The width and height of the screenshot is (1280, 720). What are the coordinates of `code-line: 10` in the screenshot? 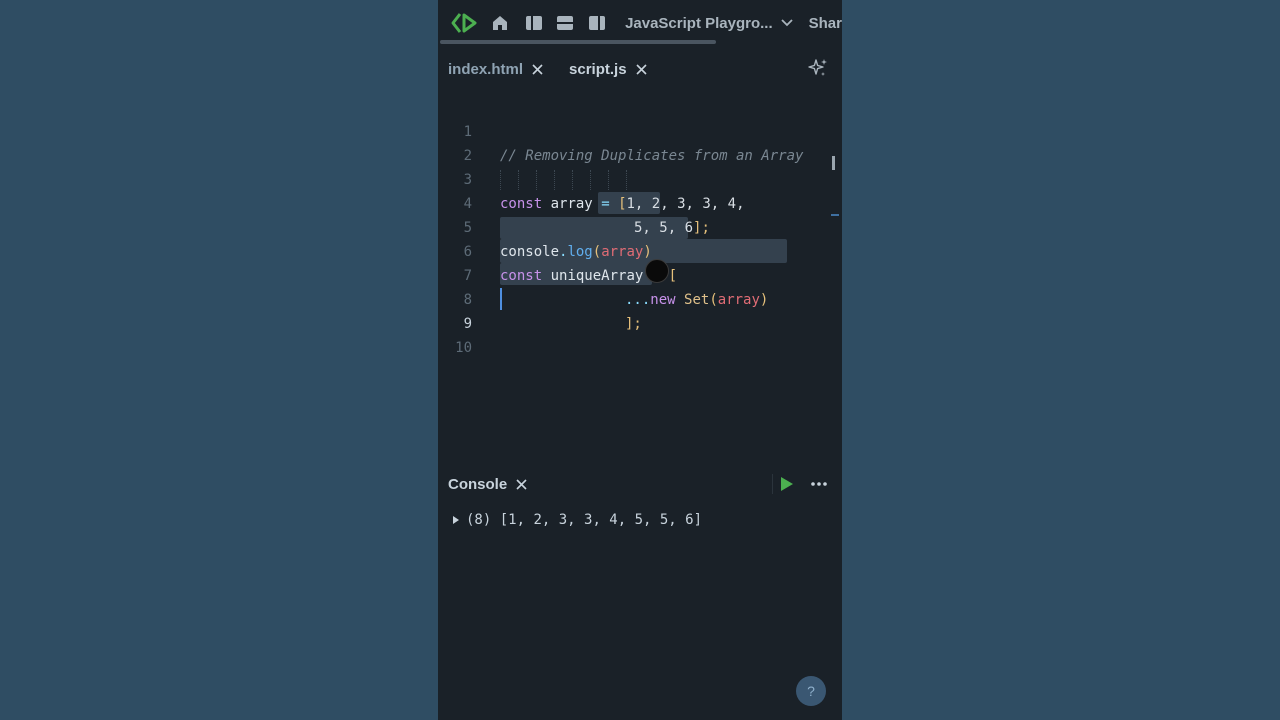 It's located at (638, 334).